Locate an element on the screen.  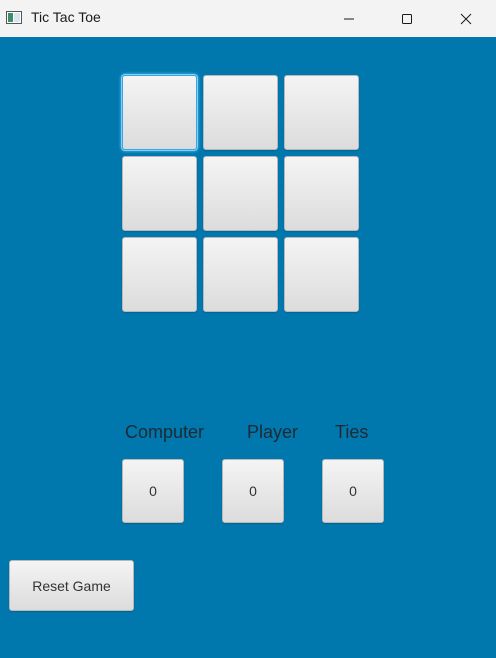
minimize-icon is located at coordinates (349, 19).